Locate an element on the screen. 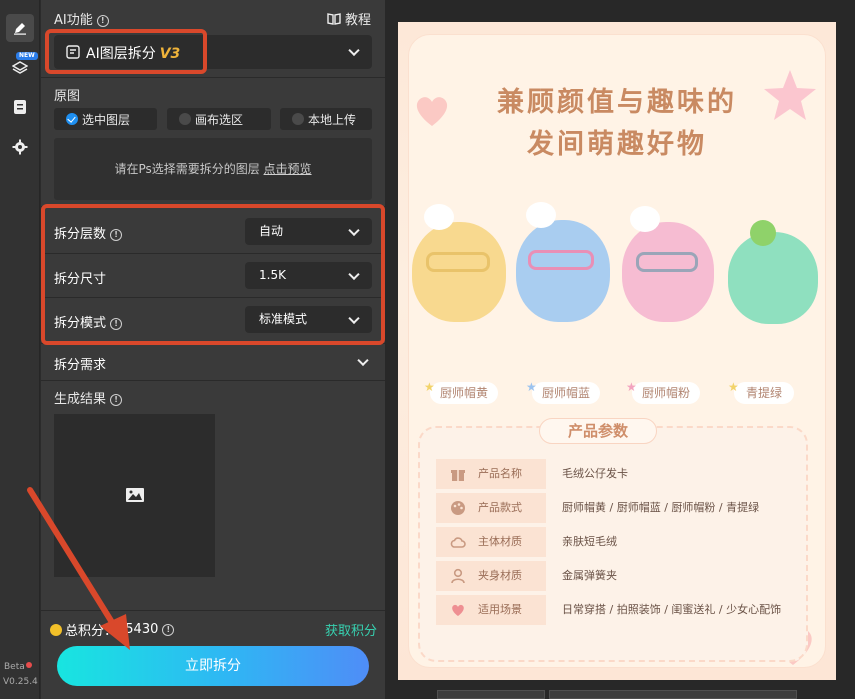 The image size is (855, 699). plush-green is located at coordinates (773, 278).